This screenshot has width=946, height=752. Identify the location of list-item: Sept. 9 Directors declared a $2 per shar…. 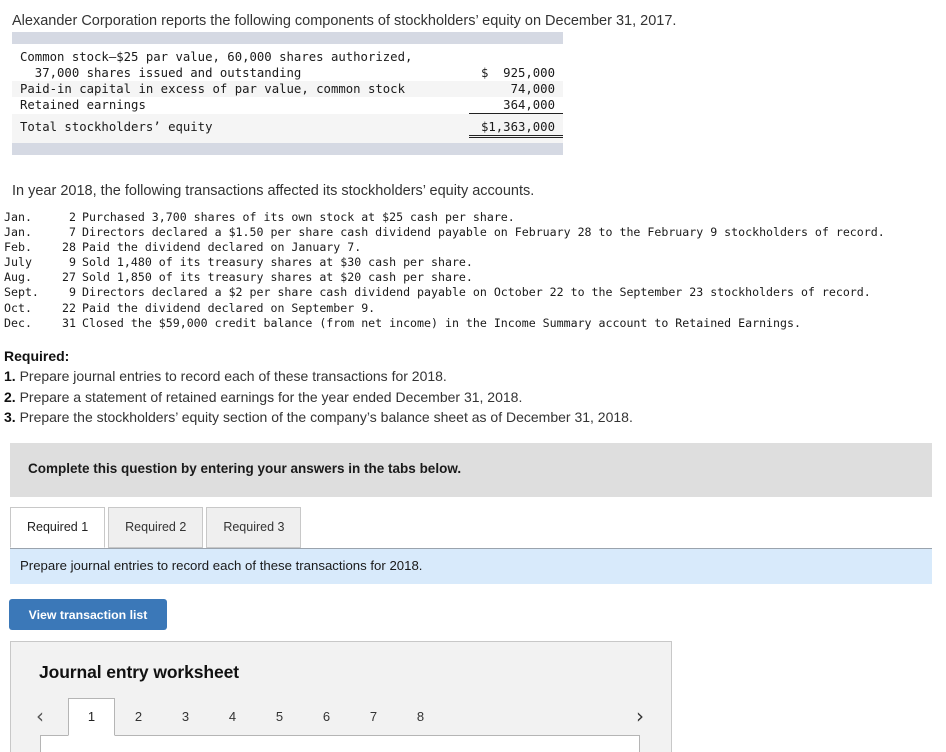
(444, 292).